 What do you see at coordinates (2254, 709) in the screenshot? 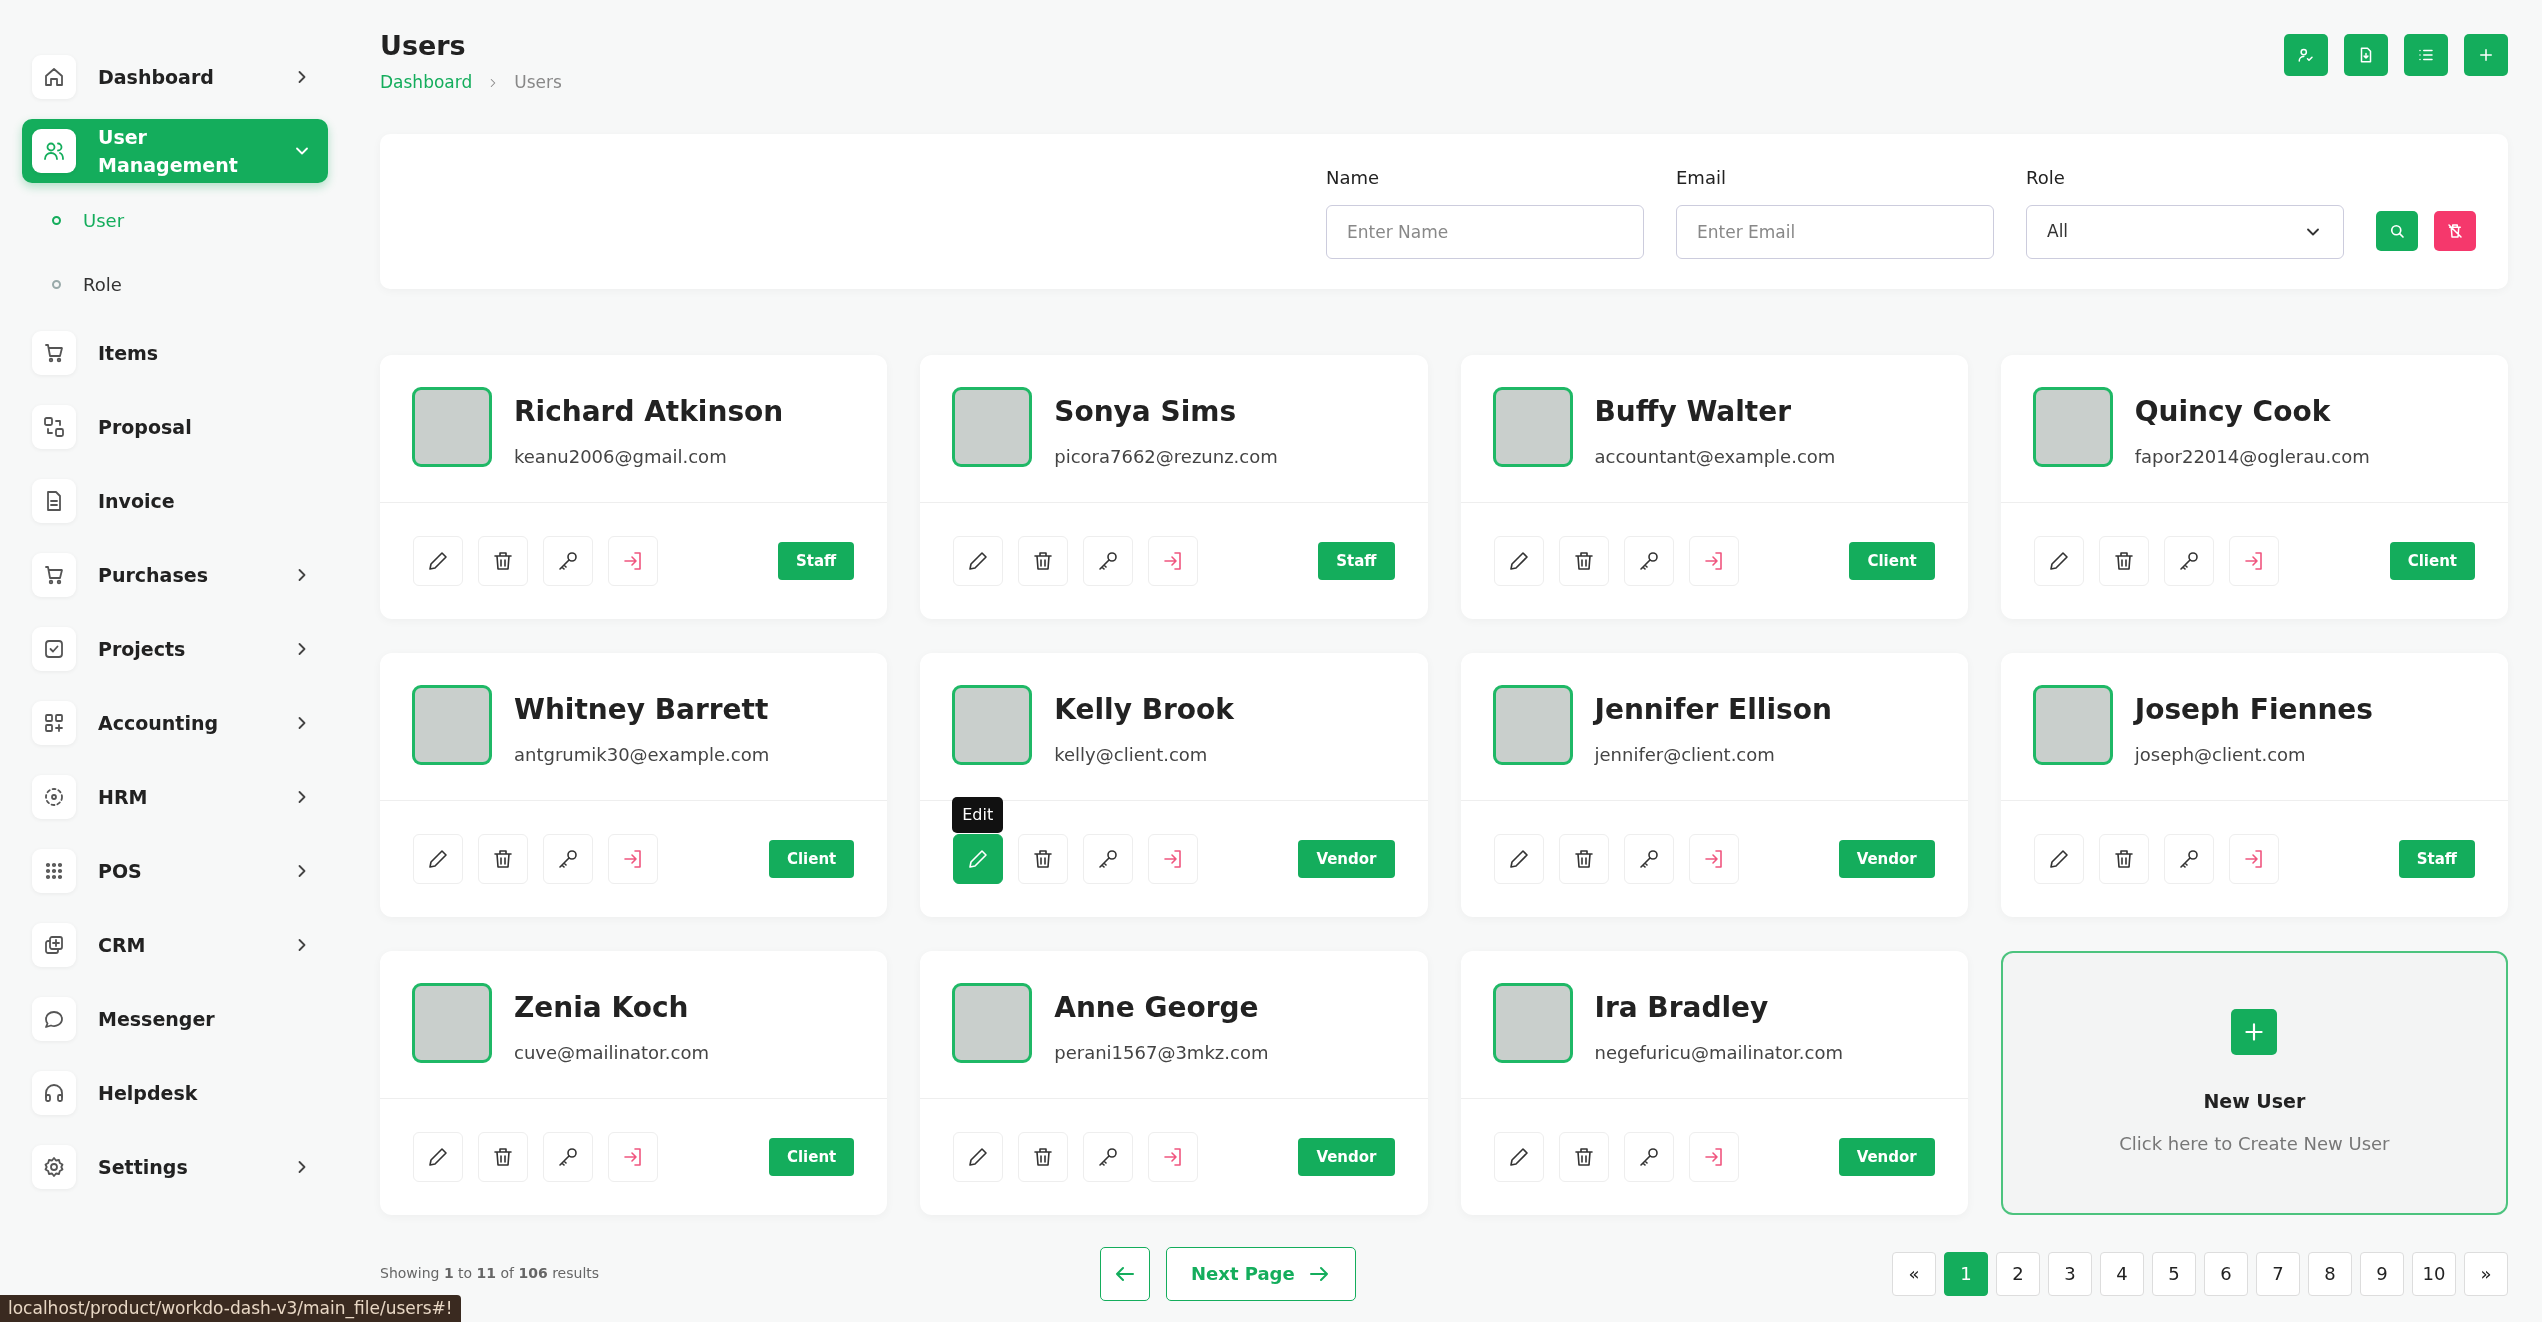
I see `user-name: Joseph Fiennes` at bounding box center [2254, 709].